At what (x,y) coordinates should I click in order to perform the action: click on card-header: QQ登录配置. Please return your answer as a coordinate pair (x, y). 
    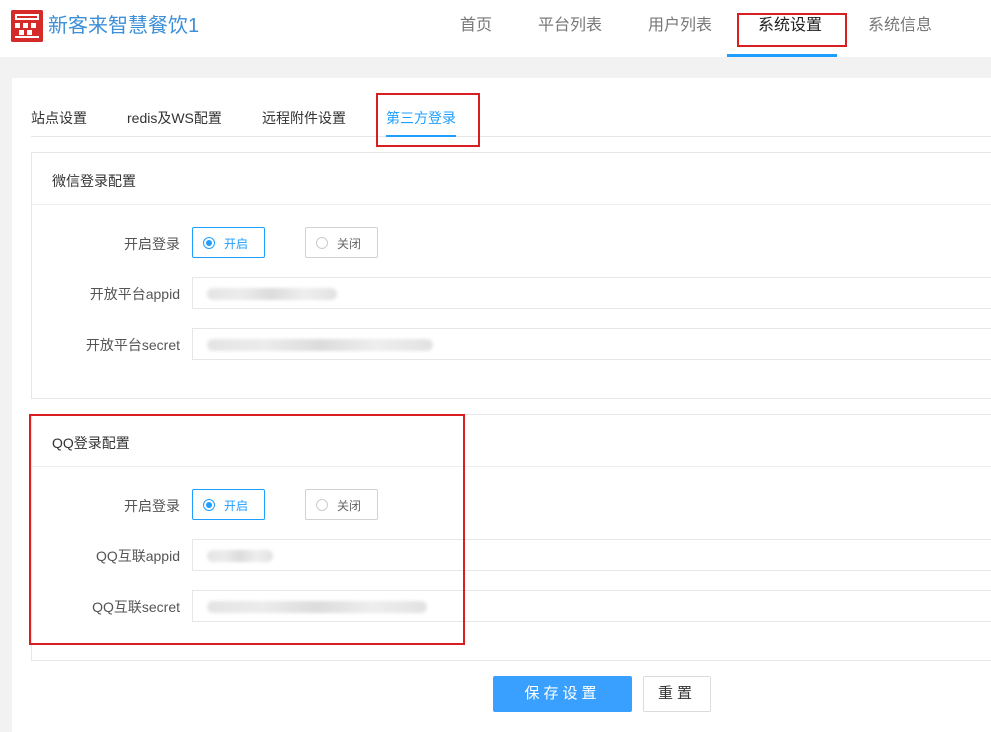
    Looking at the image, I should click on (511, 441).